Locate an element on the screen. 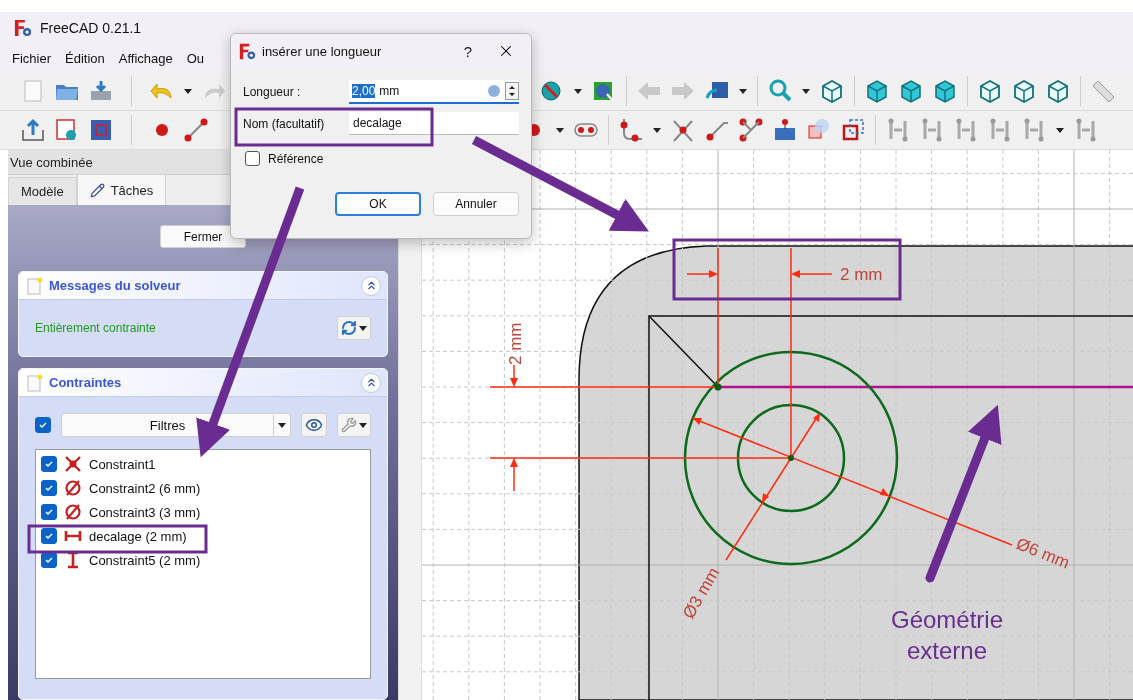 This screenshot has height=700, width=1133. menu-item: Ou is located at coordinates (195, 58).